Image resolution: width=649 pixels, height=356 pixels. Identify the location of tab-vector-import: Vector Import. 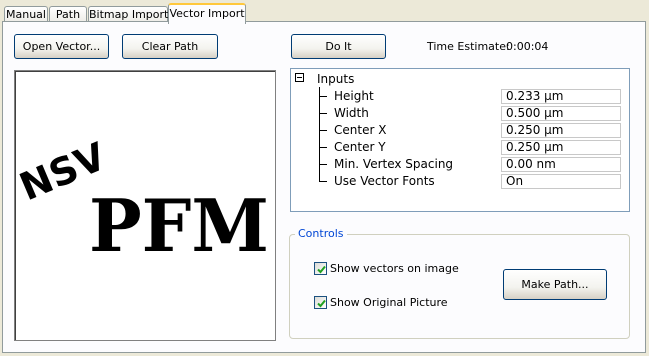
(207, 13).